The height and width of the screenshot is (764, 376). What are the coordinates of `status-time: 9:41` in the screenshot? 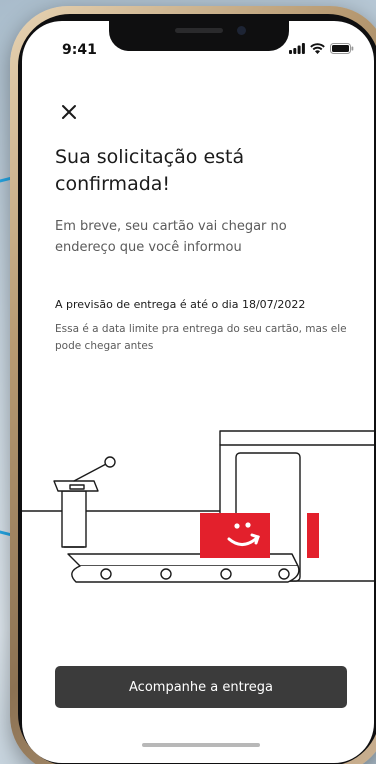 It's located at (79, 50).